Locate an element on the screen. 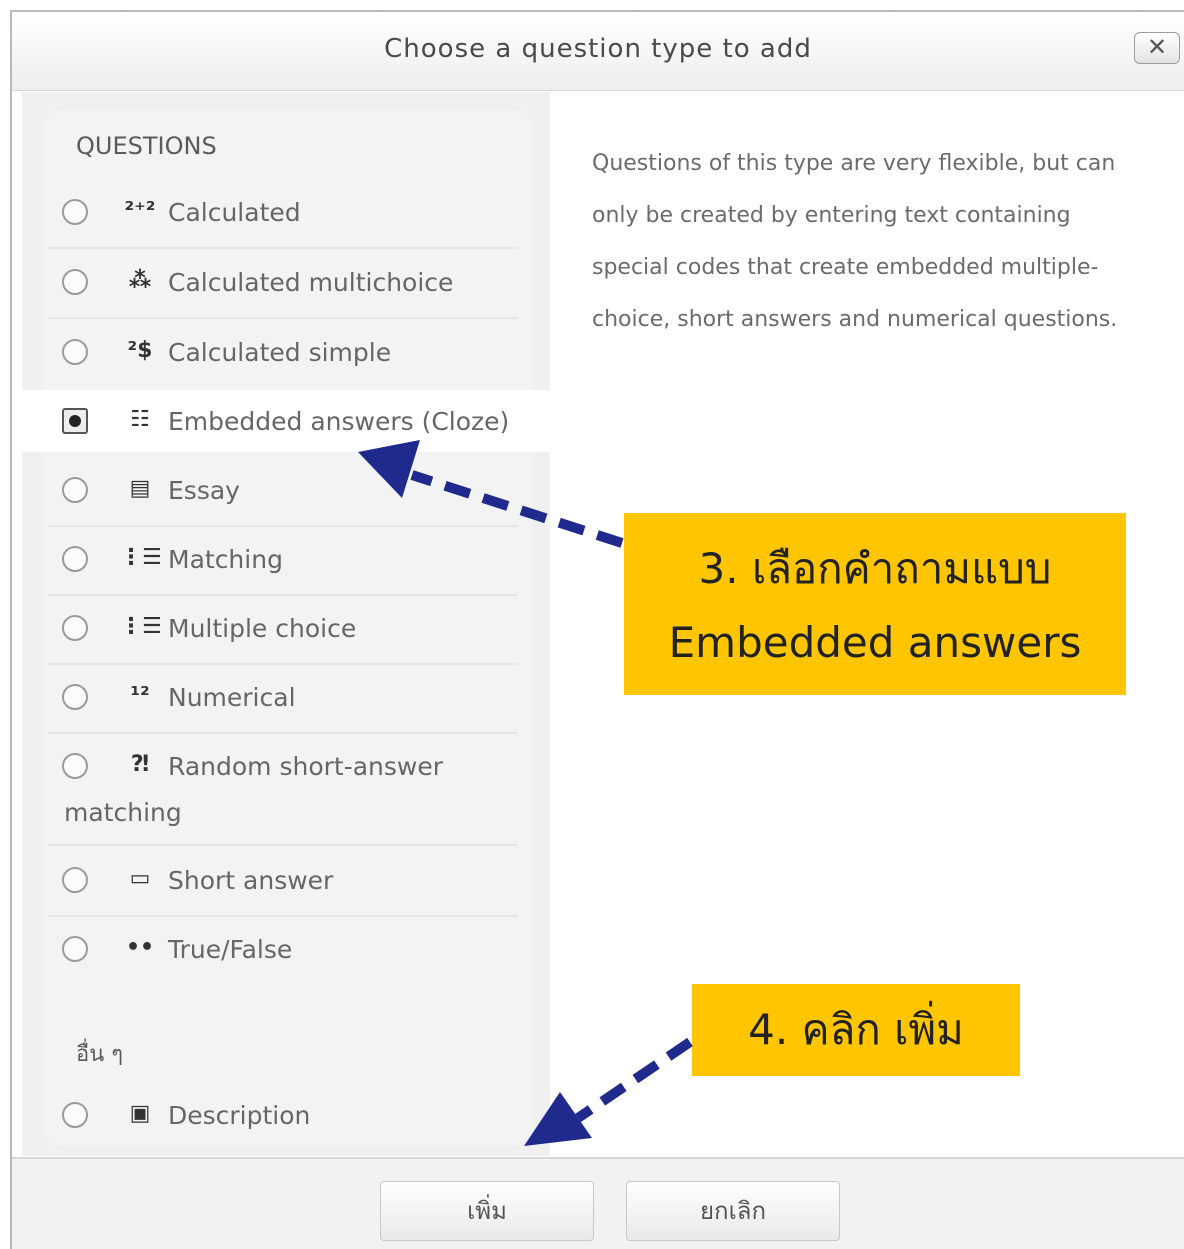 The height and width of the screenshot is (1249, 1184). question-option-multiple-choice: ⋮☰ Multiple choice is located at coordinates (291, 628).